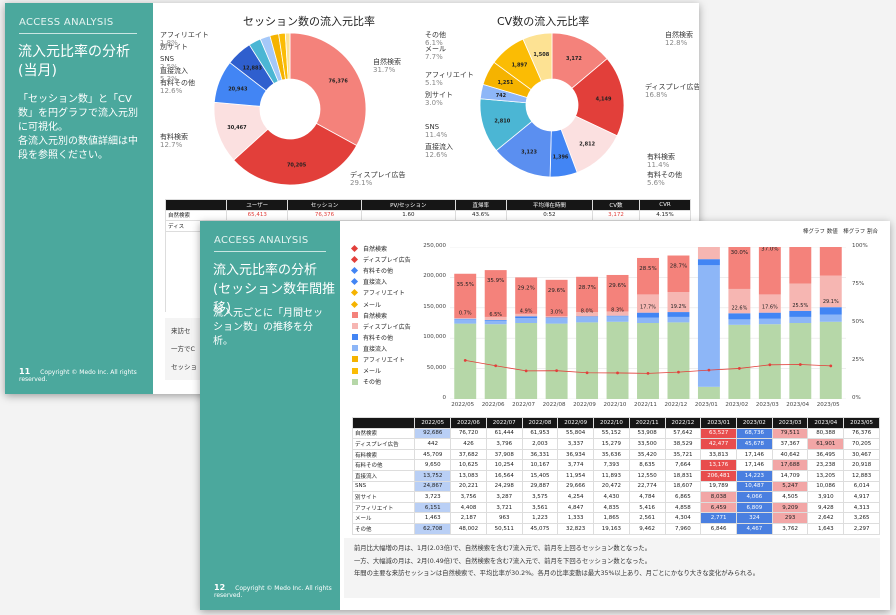  I want to click on table-cell: 4,847, so click(576, 507).